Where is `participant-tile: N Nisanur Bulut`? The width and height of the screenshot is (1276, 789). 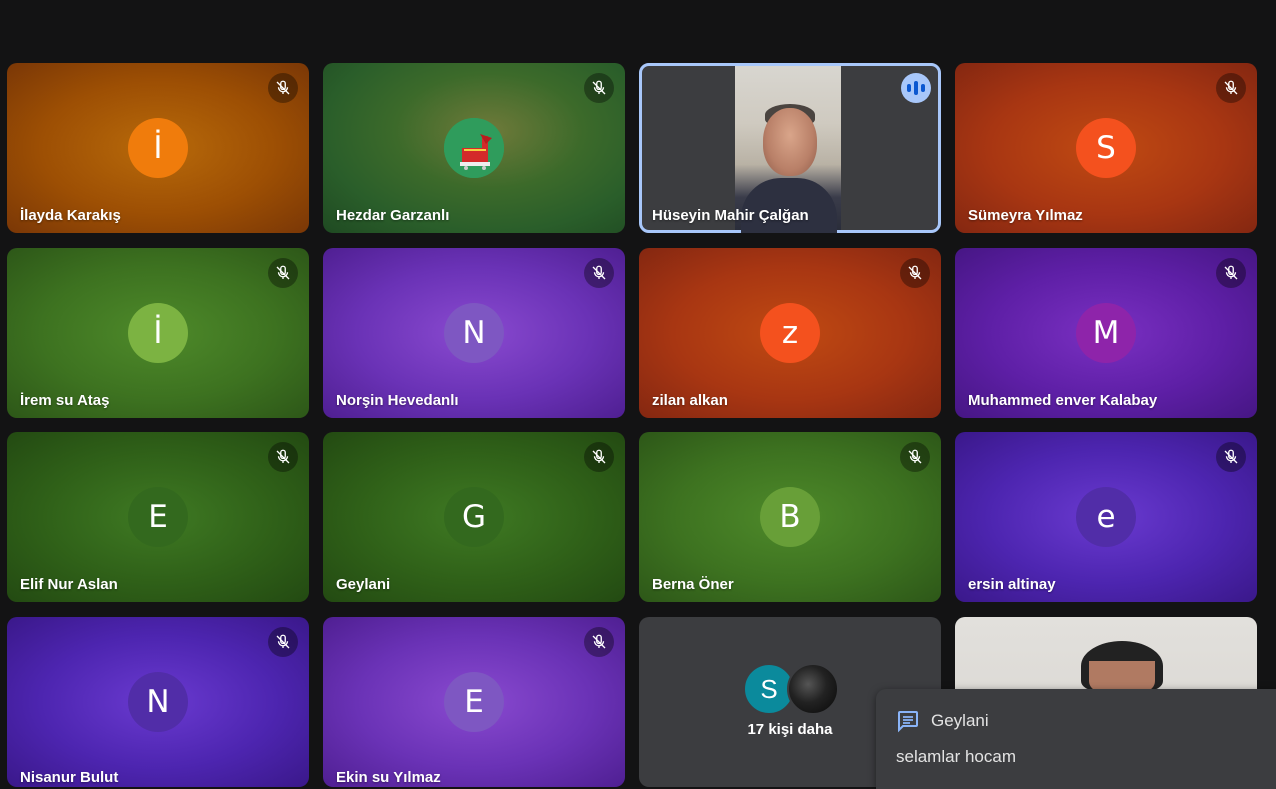 participant-tile: N Nisanur Bulut is located at coordinates (158, 702).